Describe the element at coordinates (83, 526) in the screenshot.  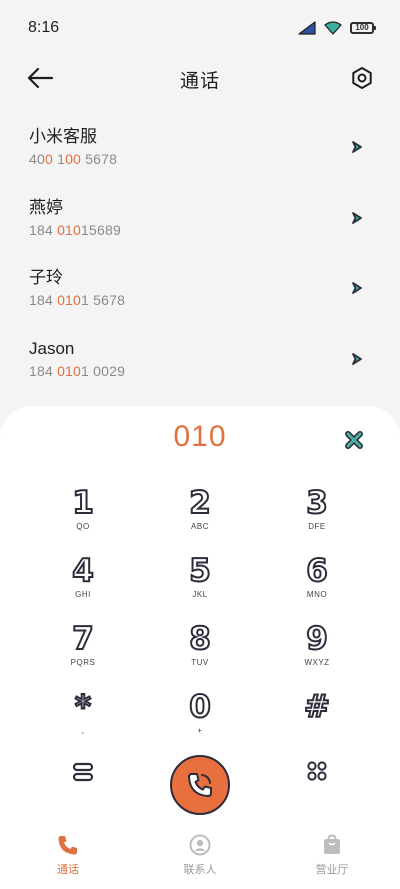
I see `key-letters: QO` at that location.